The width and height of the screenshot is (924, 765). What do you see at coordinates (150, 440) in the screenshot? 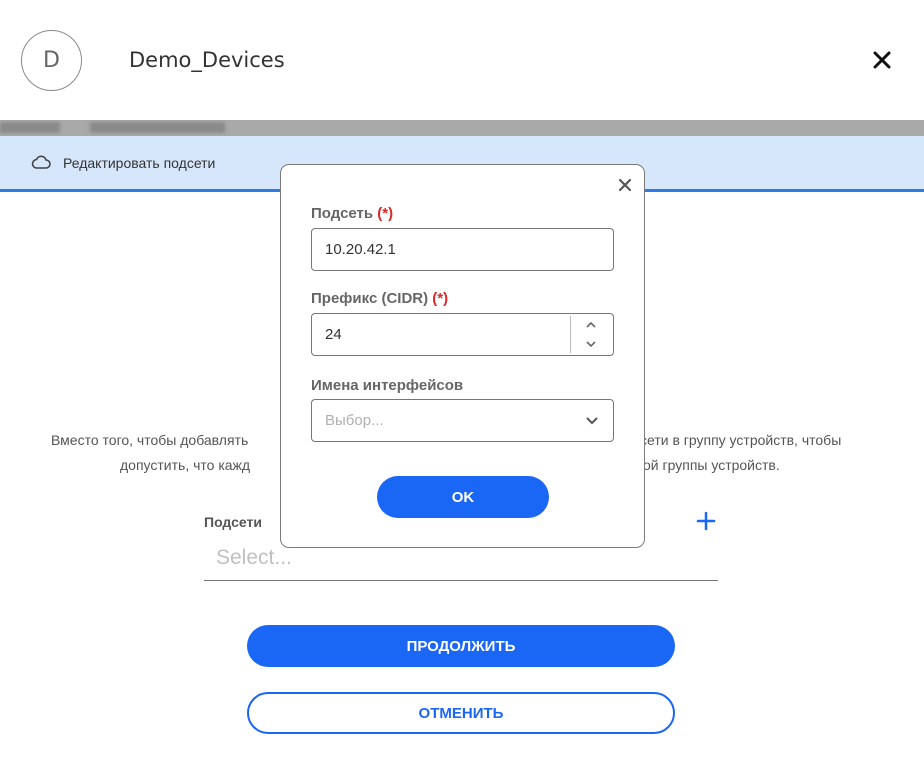
I see `description-text-1a: Вместо того, чтобы добавлять` at bounding box center [150, 440].